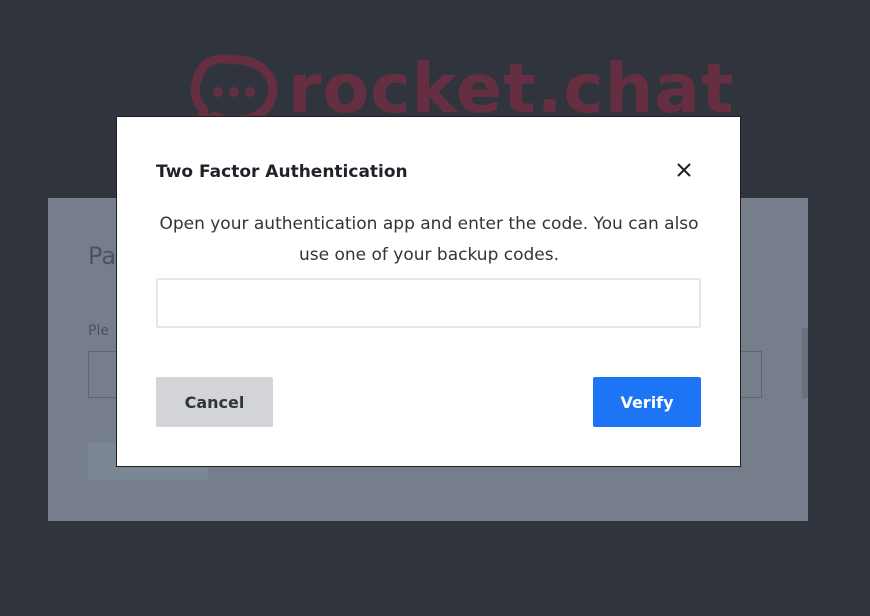 This screenshot has height=616, width=870. I want to click on cancel-button: Cancel, so click(214, 402).